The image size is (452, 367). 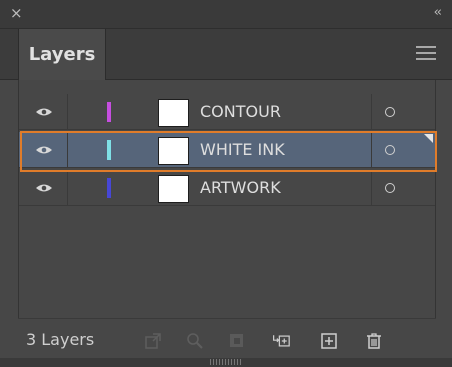 I want to click on resize-grip-icon, so click(x=226, y=362).